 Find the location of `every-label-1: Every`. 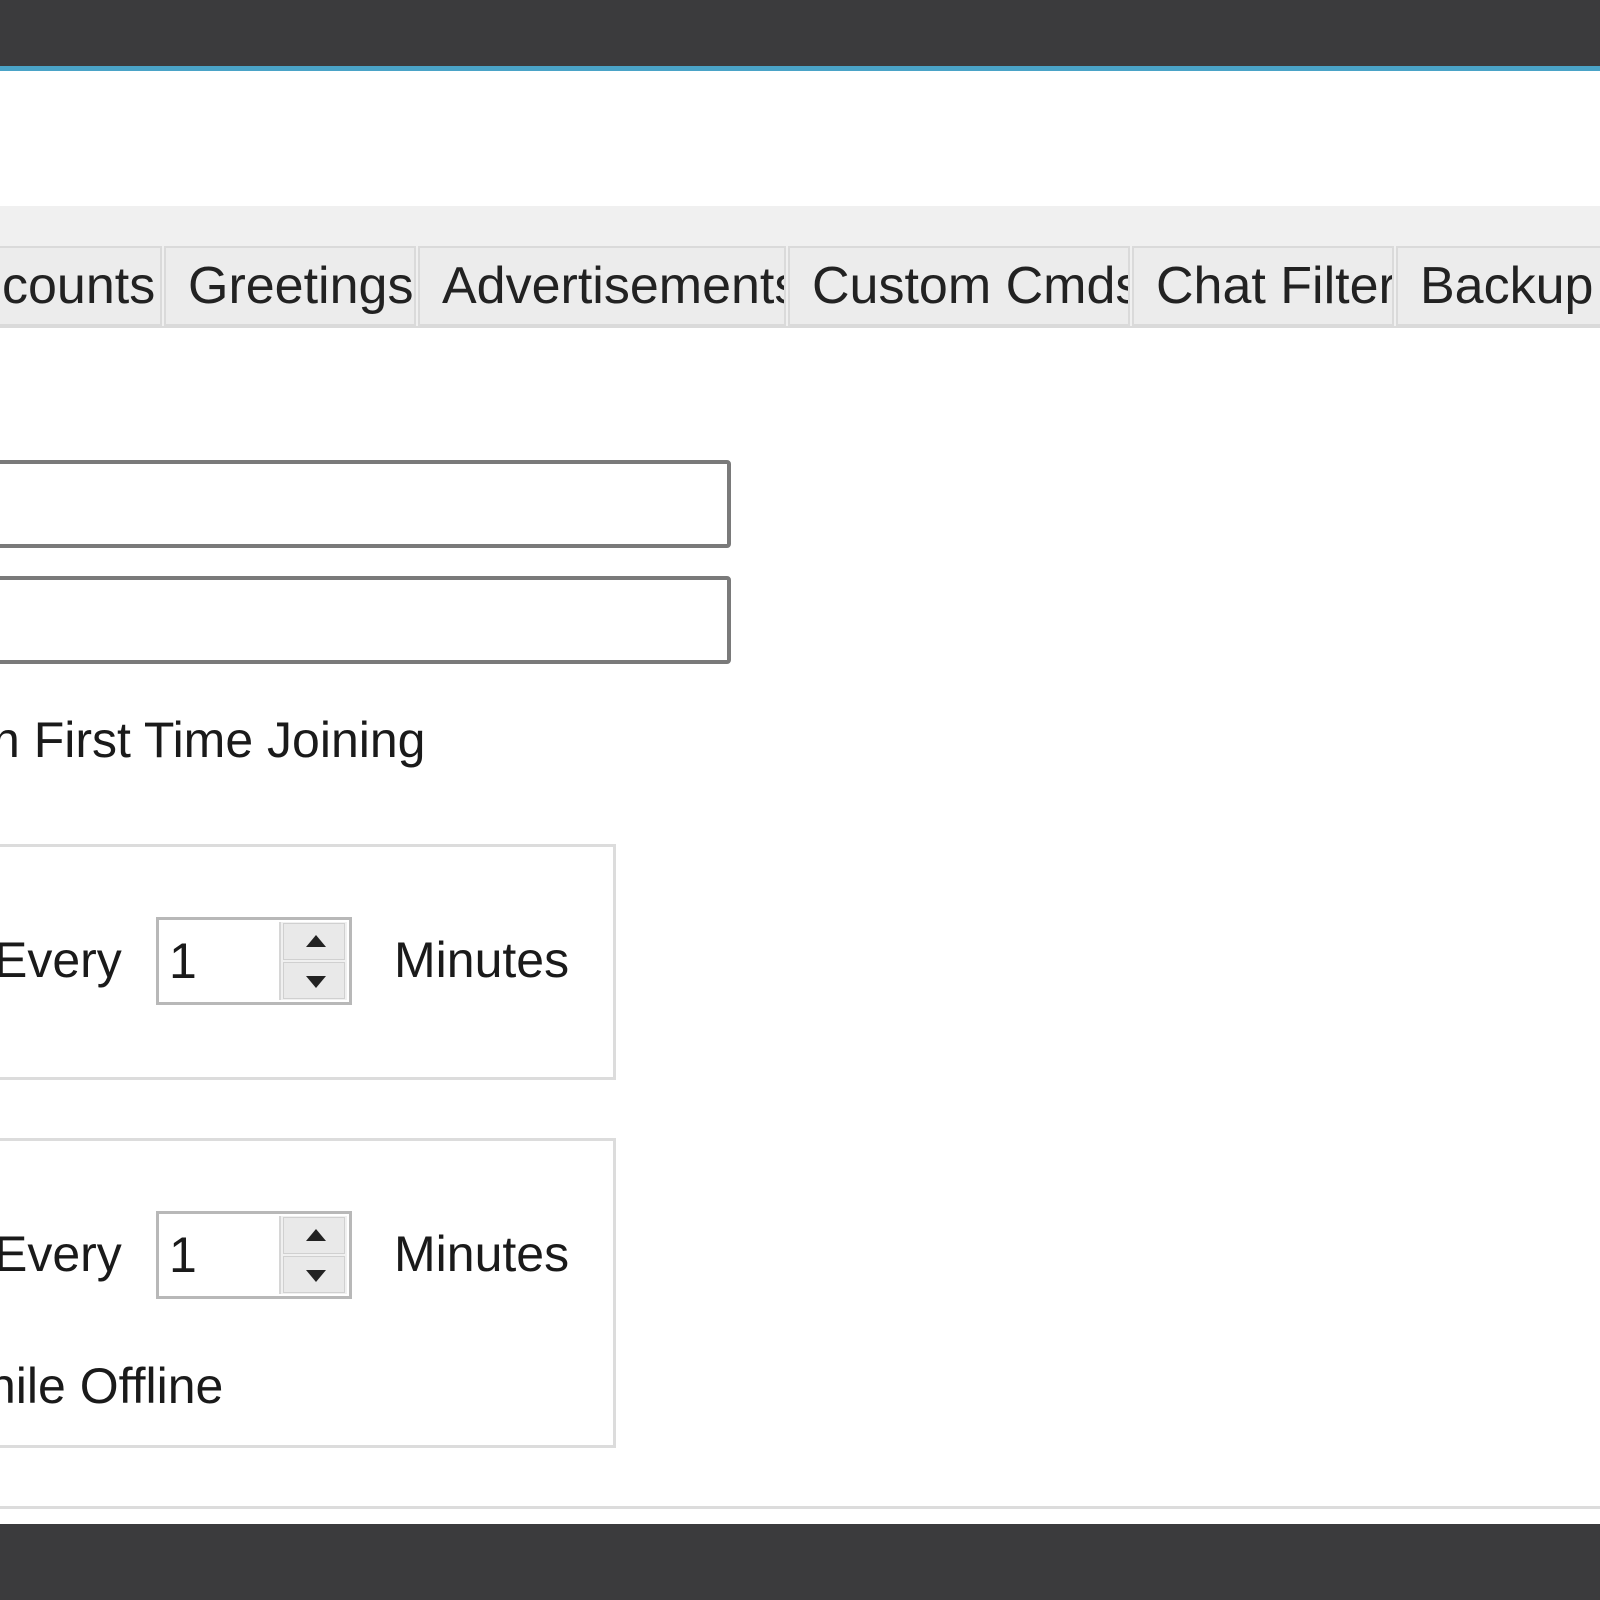

every-label-1: Every is located at coordinates (61, 960).